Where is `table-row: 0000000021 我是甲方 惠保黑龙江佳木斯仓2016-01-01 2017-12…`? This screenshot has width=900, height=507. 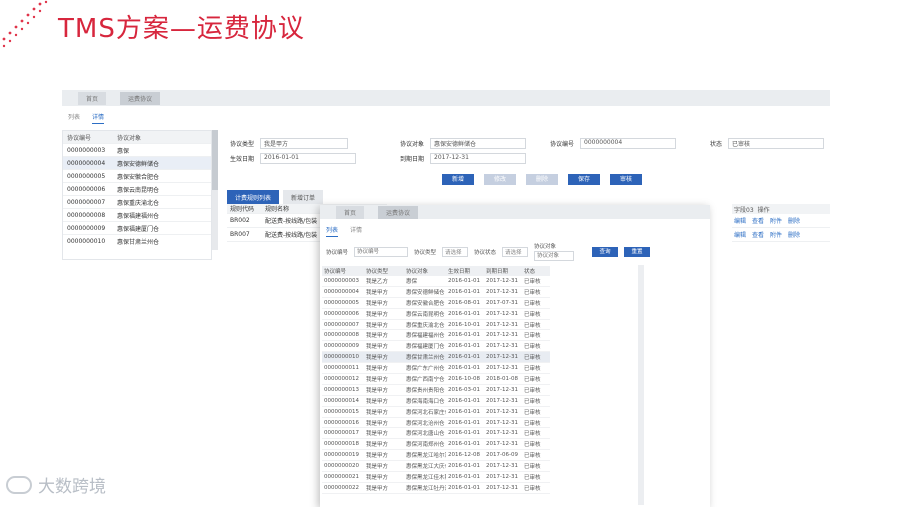
table-row: 0000000021 我是甲方 惠保黑龙江佳木斯仓2016-01-01 2017-12… is located at coordinates (436, 477).